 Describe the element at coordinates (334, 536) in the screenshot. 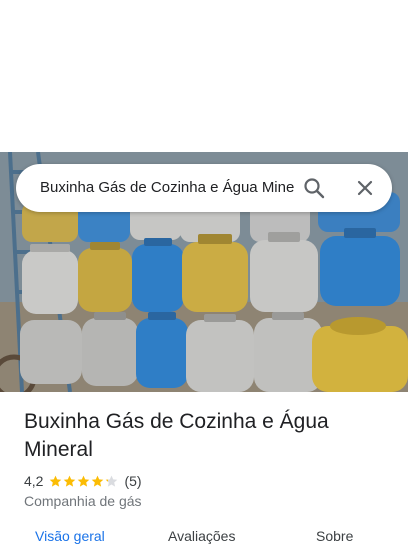

I see `tab-about: Sobre` at that location.